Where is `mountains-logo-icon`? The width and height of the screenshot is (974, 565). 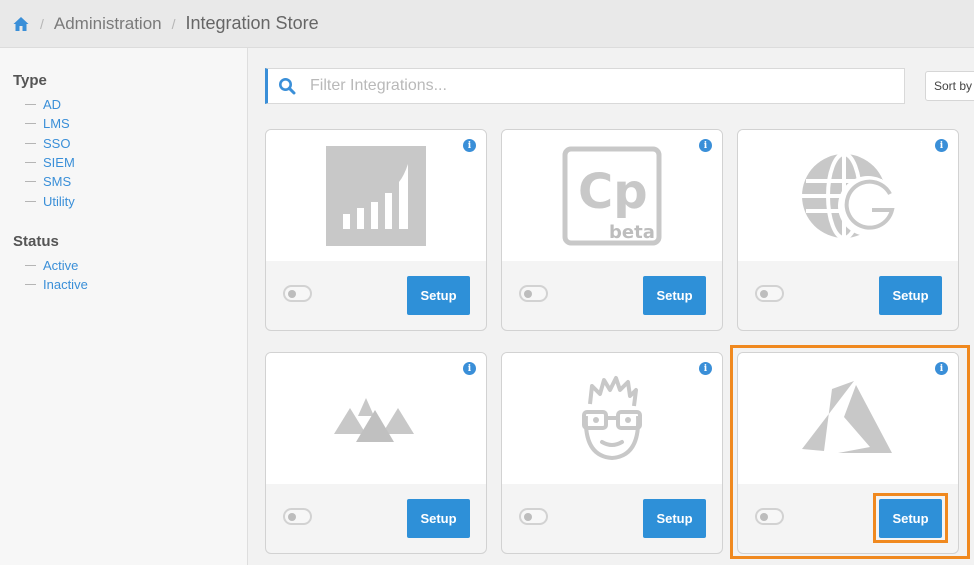
mountains-logo-icon is located at coordinates (374, 419).